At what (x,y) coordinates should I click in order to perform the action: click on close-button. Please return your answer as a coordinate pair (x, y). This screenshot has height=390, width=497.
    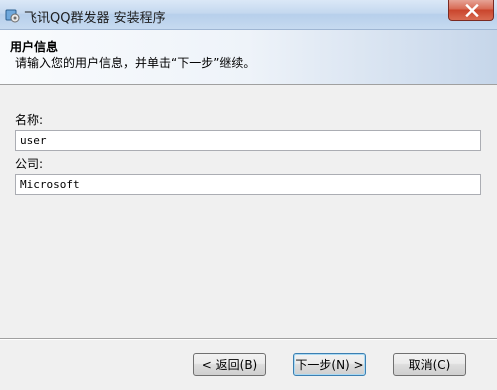
    Looking at the image, I should click on (471, 10).